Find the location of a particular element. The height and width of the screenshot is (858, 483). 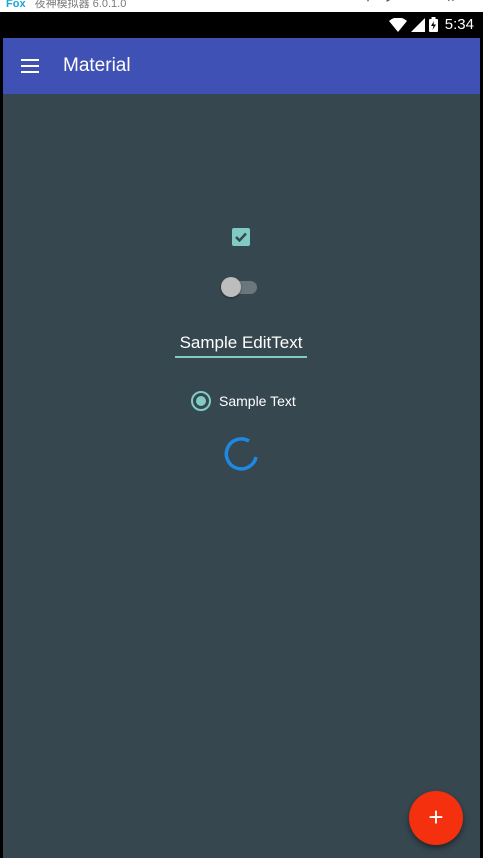

sample-radio-button: Sample Text is located at coordinates (243, 401).